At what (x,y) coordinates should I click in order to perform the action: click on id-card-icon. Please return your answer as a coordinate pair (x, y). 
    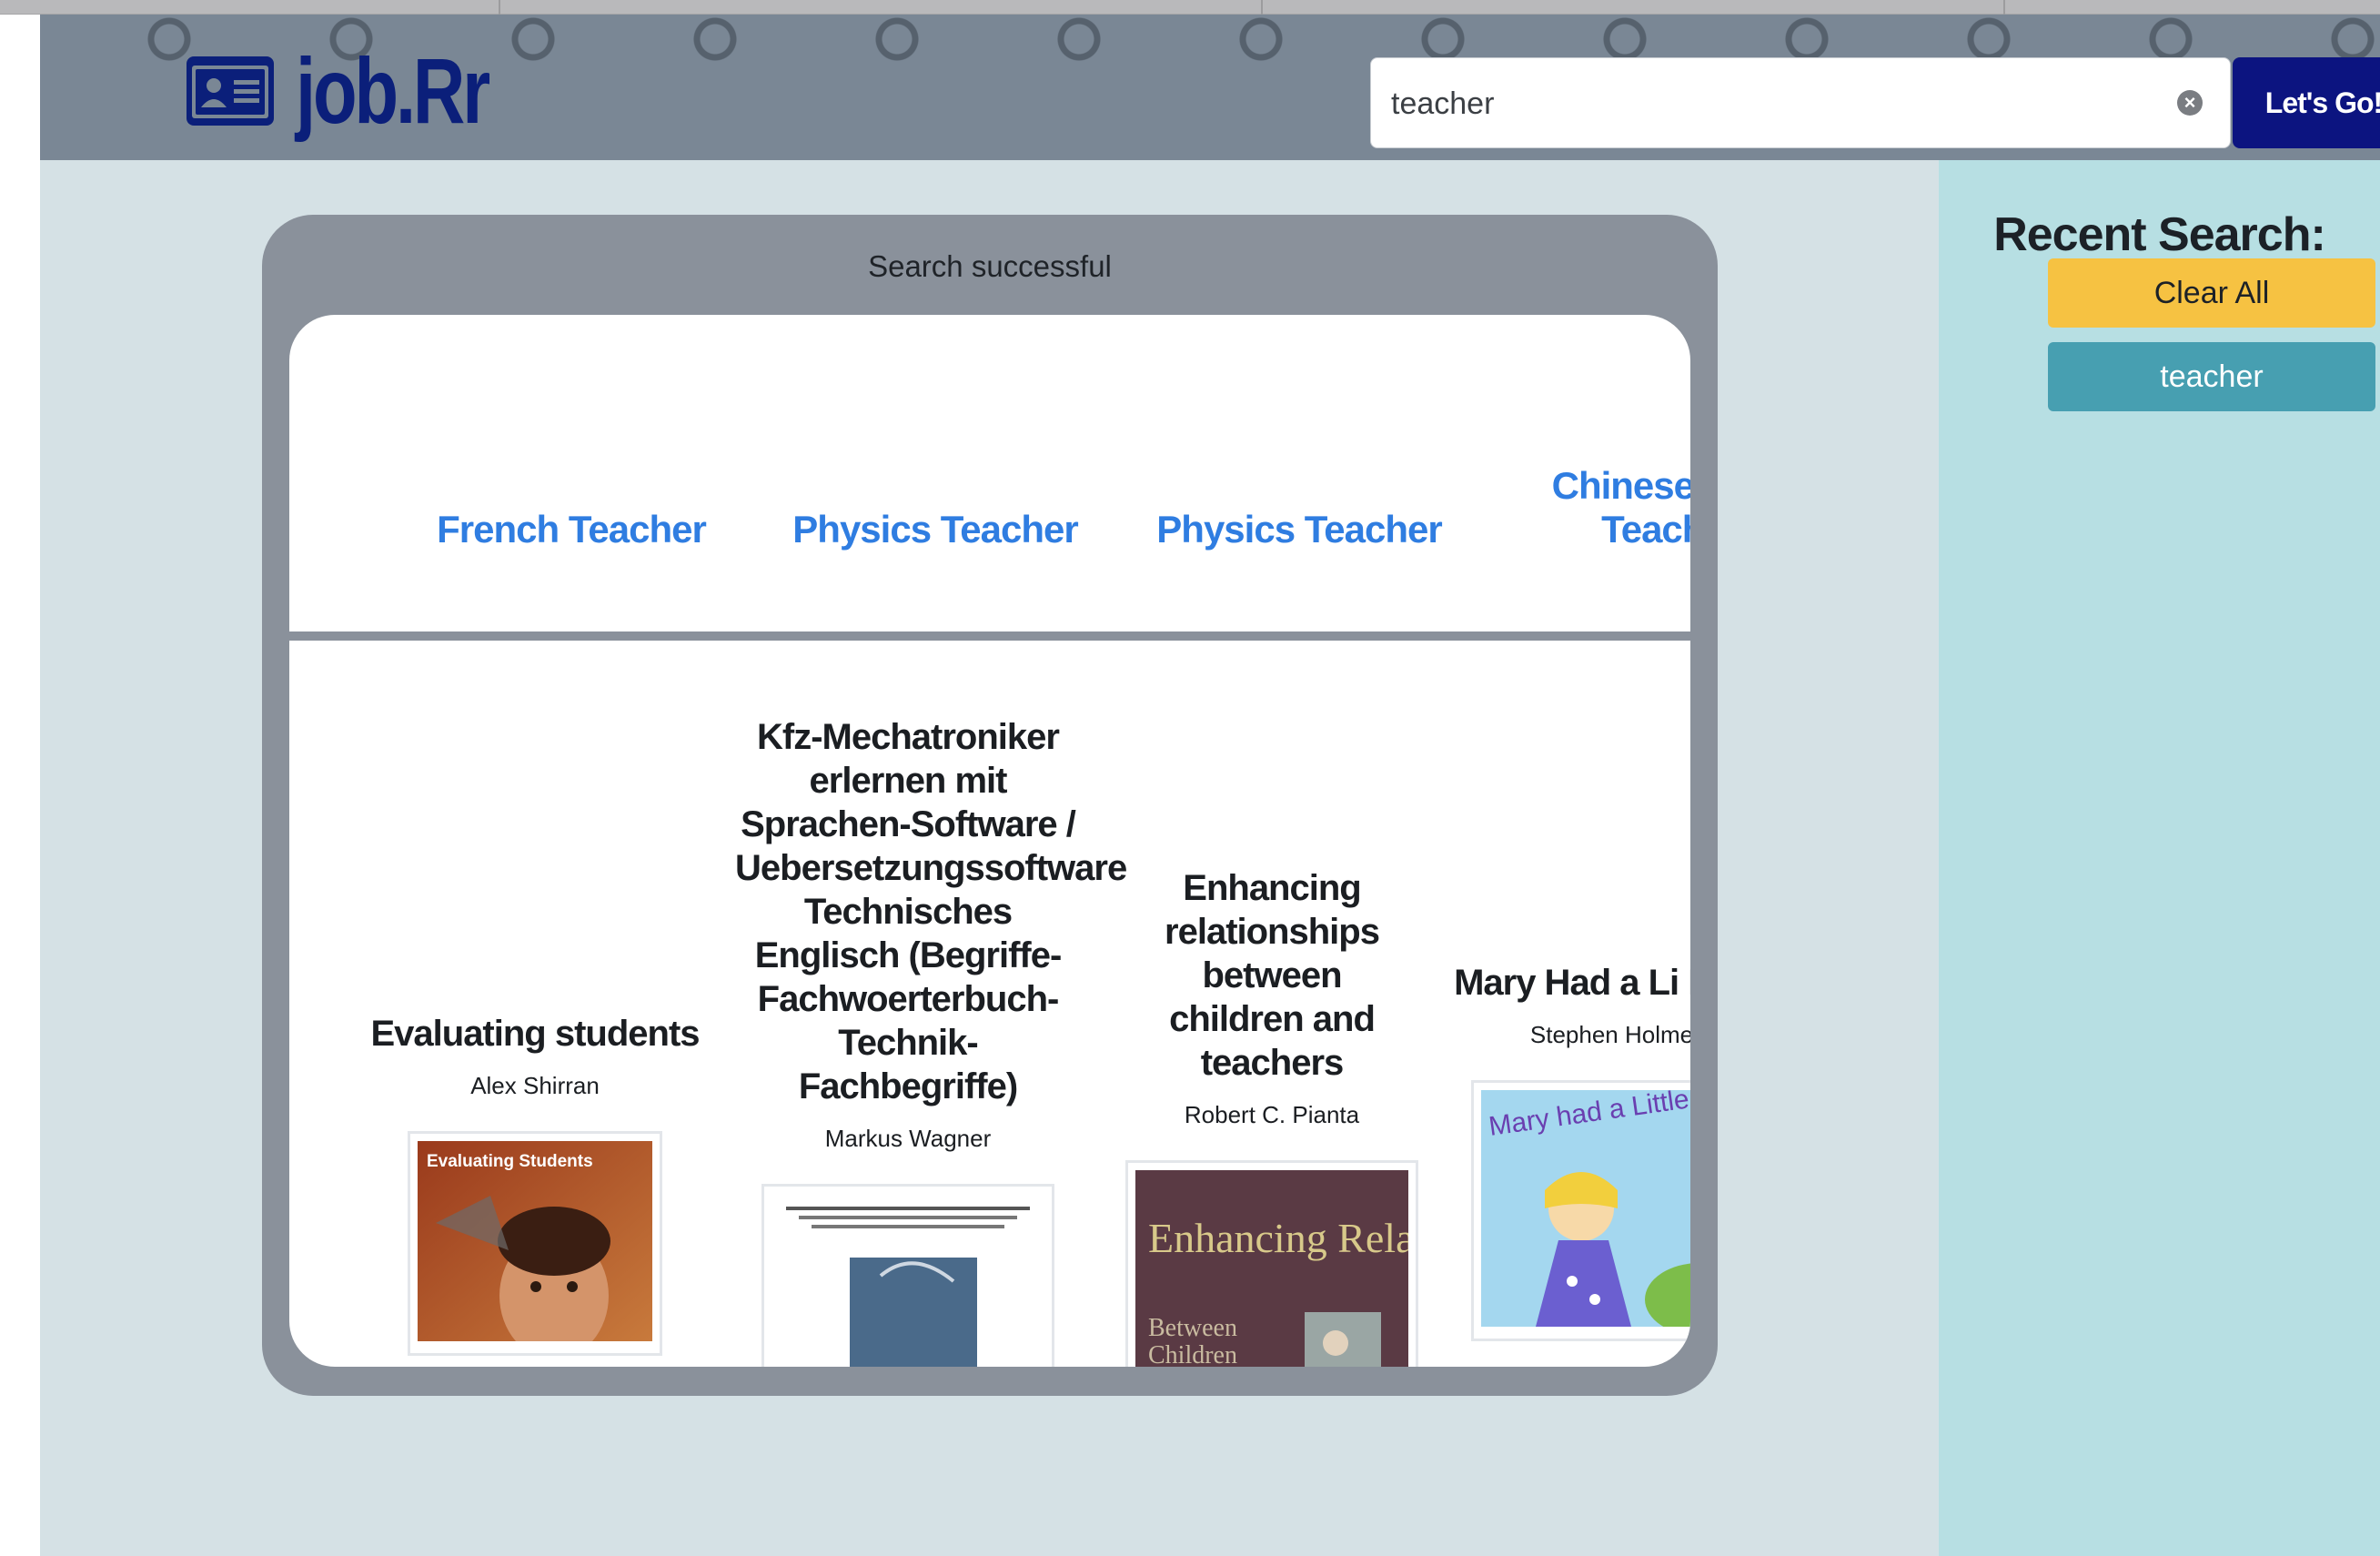
    Looking at the image, I should click on (230, 91).